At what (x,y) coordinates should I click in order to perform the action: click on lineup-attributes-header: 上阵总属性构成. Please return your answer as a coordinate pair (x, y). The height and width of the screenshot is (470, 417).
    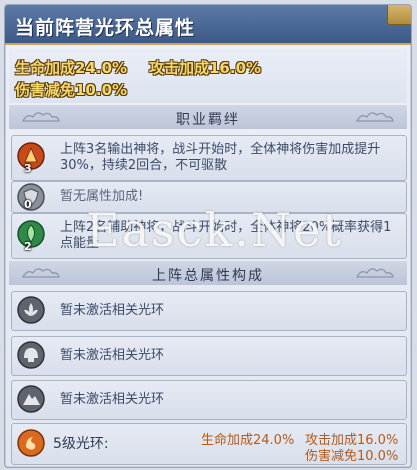
    Looking at the image, I should click on (208, 273).